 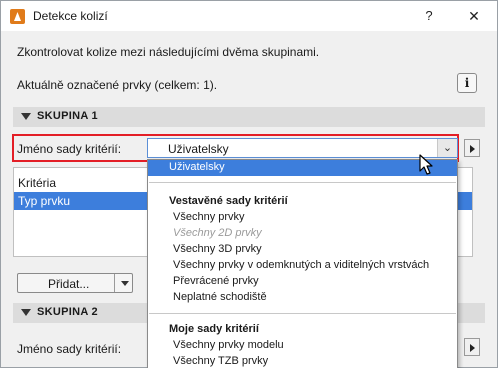 What do you see at coordinates (426, 164) in the screenshot?
I see `mouse-cursor-icon` at bounding box center [426, 164].